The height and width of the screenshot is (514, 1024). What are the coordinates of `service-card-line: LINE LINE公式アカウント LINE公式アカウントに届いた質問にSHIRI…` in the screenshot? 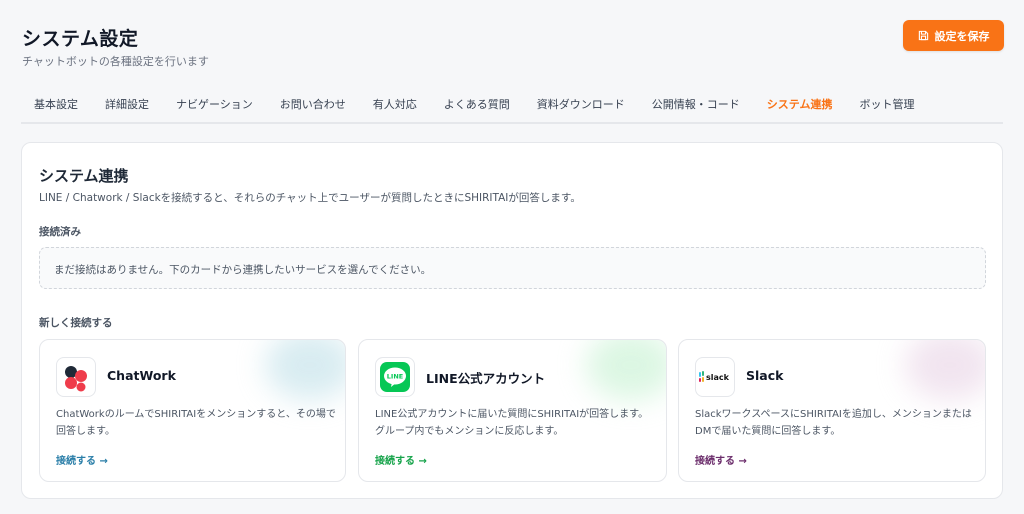 It's located at (512, 410).